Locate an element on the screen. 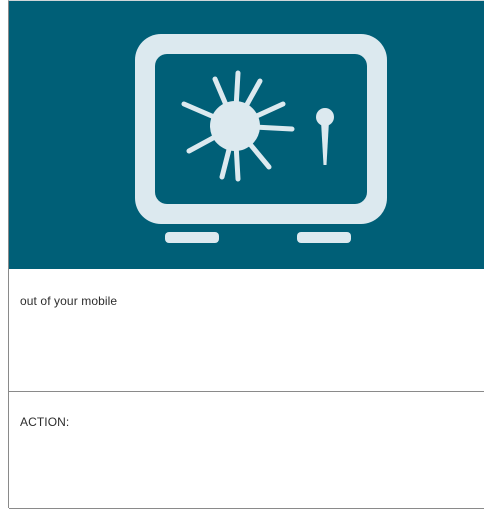 The height and width of the screenshot is (516, 484). subtitle-text: out of your mobile is located at coordinates (69, 301).